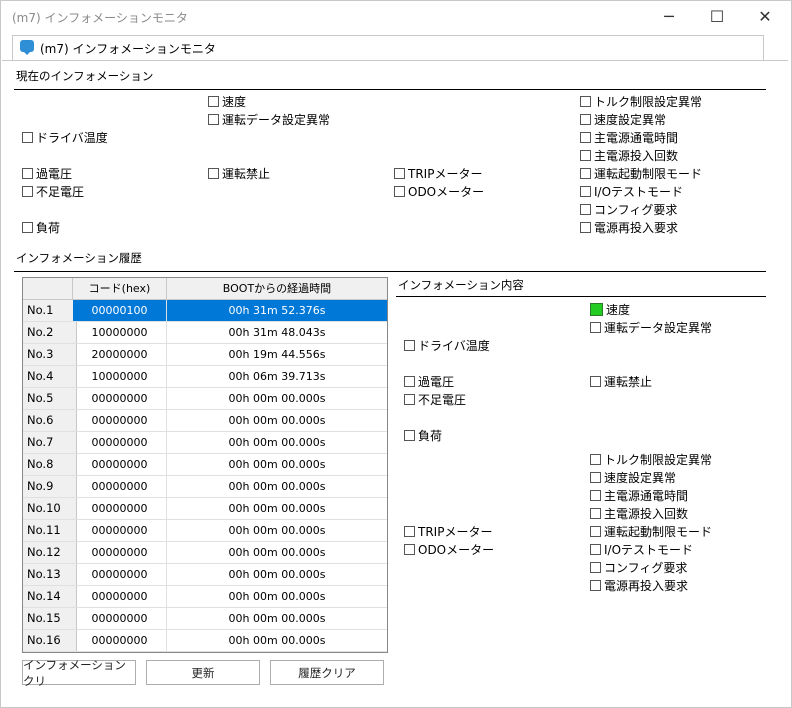 The width and height of the screenshot is (792, 708). What do you see at coordinates (648, 102) in the screenshot?
I see `current-info-label: トルク制限設定異常` at bounding box center [648, 102].